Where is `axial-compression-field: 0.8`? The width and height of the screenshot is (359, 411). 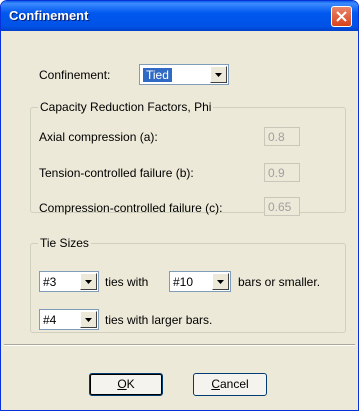 axial-compression-field: 0.8 is located at coordinates (282, 136).